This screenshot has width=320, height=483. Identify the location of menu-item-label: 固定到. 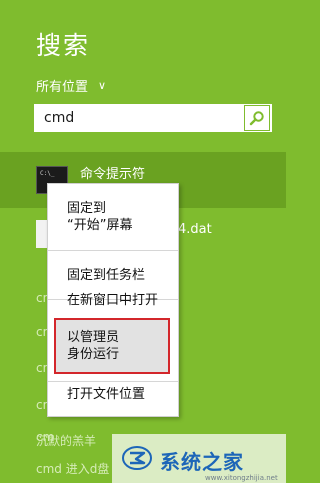
(87, 208).